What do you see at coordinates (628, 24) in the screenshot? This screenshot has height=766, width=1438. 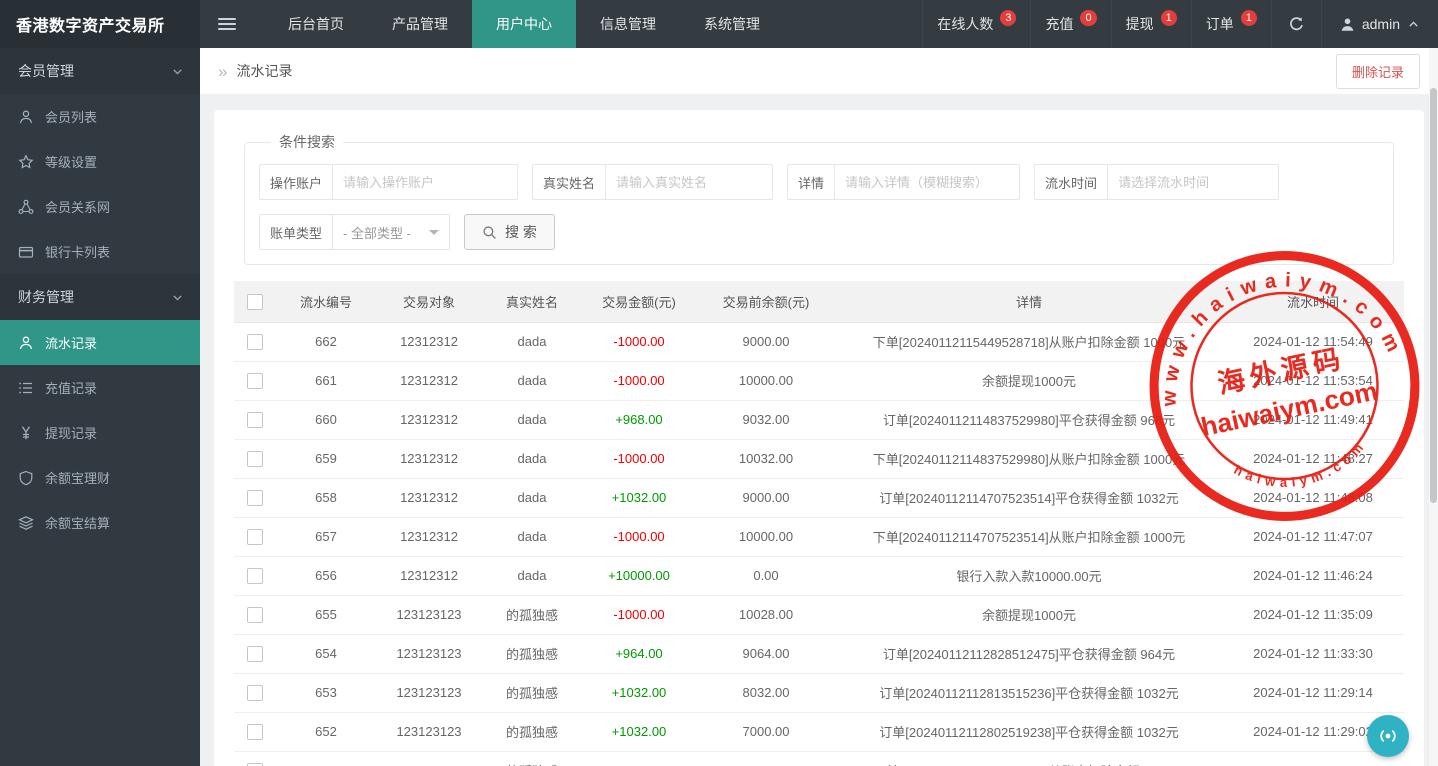 I see `topnav-item-info: 信息管理` at bounding box center [628, 24].